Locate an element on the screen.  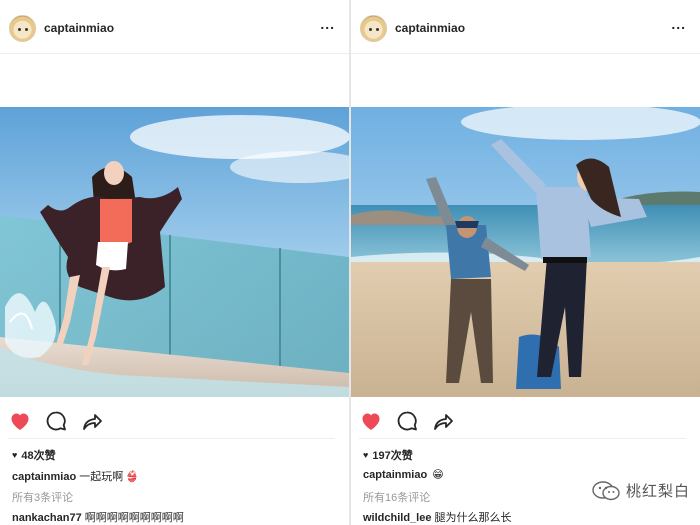
like-count-text: 48次赞 is located at coordinates (38, 456).